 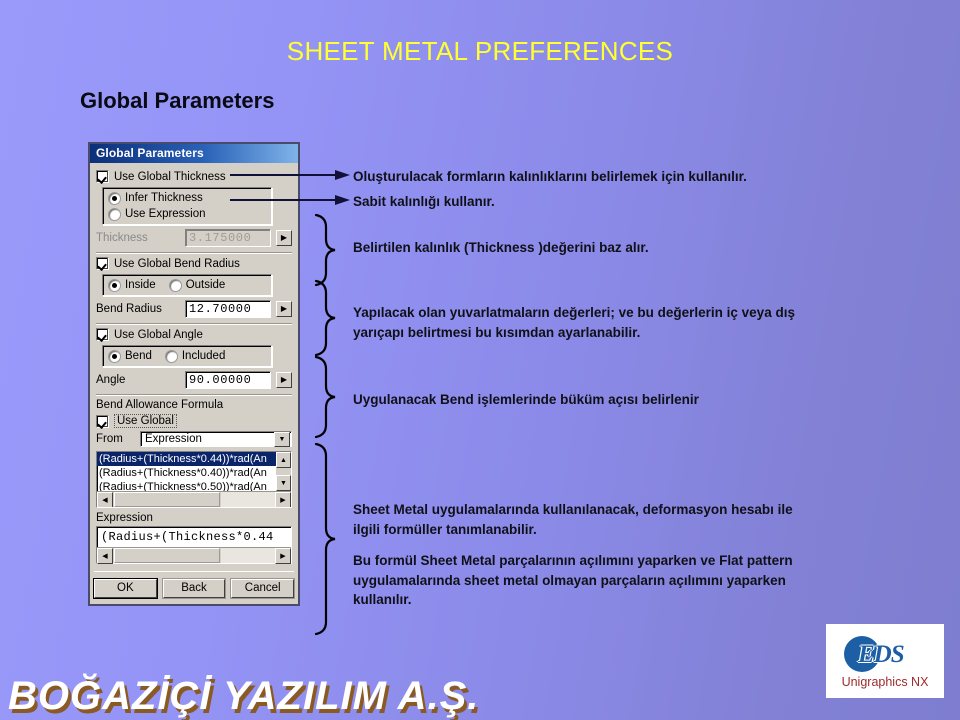 I want to click on outside-radio, so click(x=175, y=285).